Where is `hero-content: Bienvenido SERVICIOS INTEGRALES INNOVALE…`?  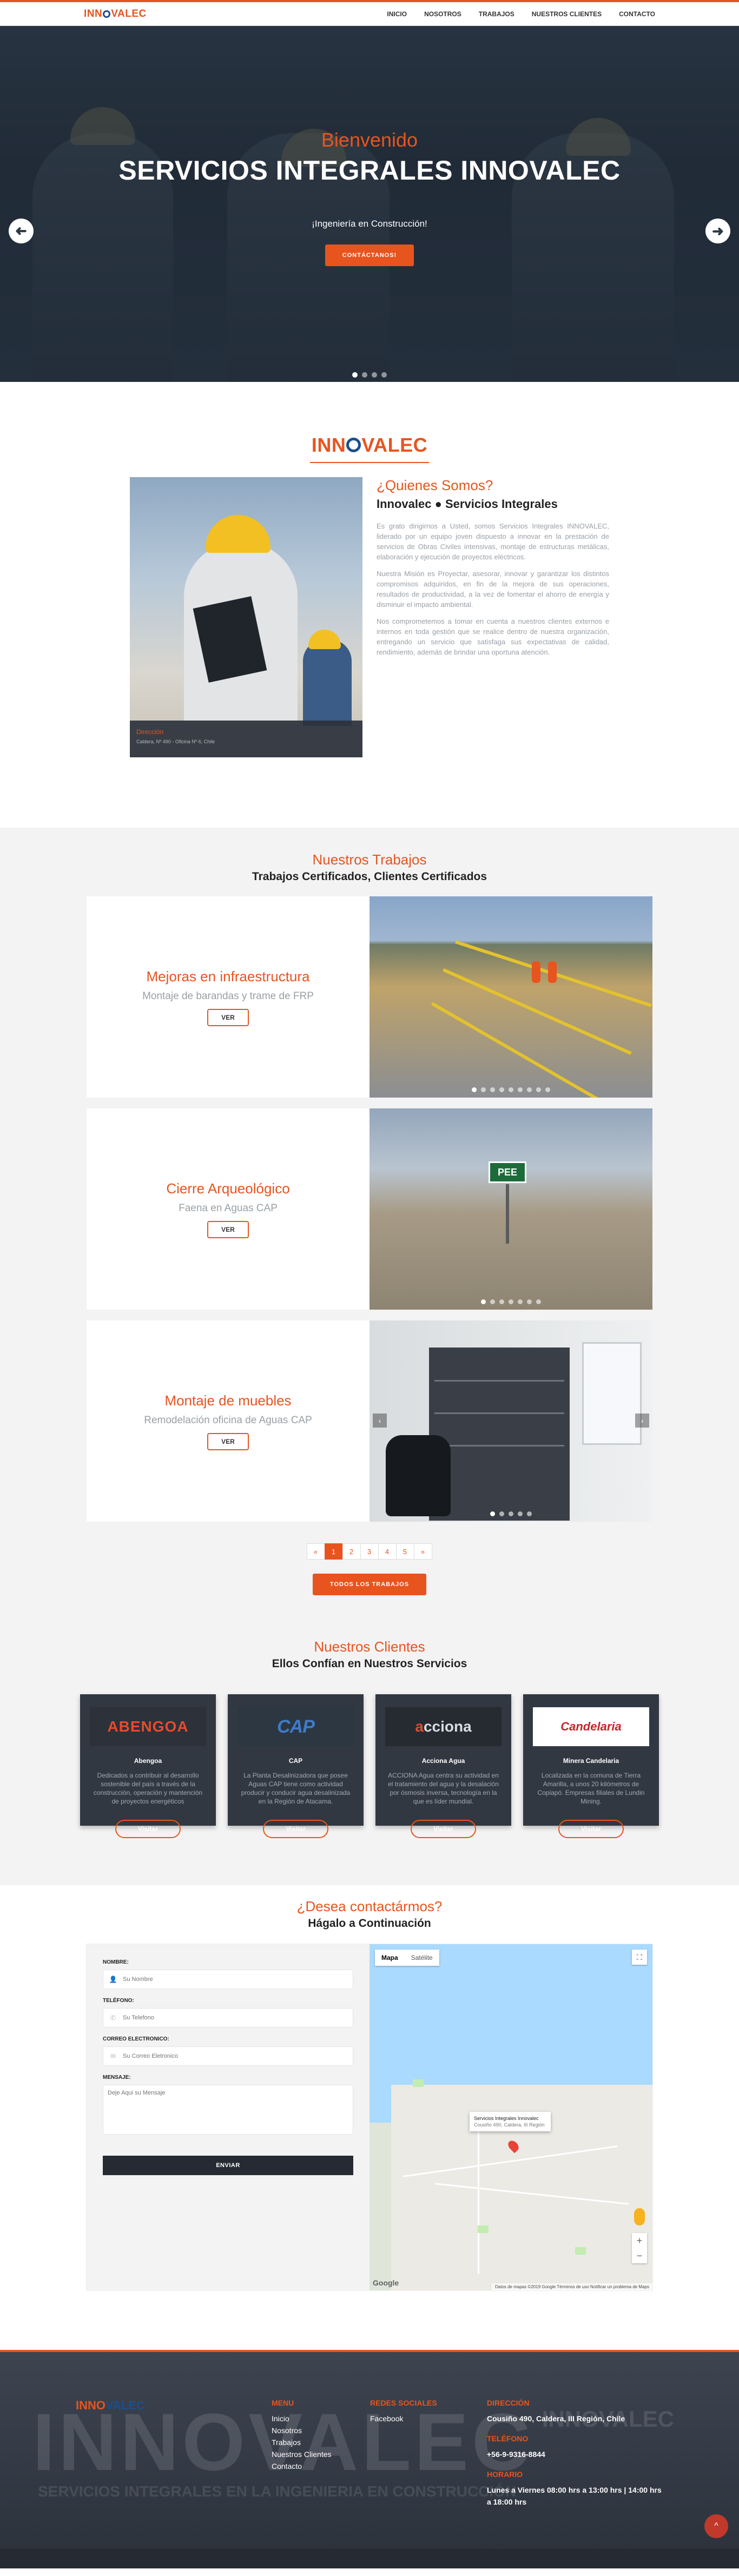 hero-content: Bienvenido SERVICIOS INTEGRALES INNOVALE… is located at coordinates (369, 197).